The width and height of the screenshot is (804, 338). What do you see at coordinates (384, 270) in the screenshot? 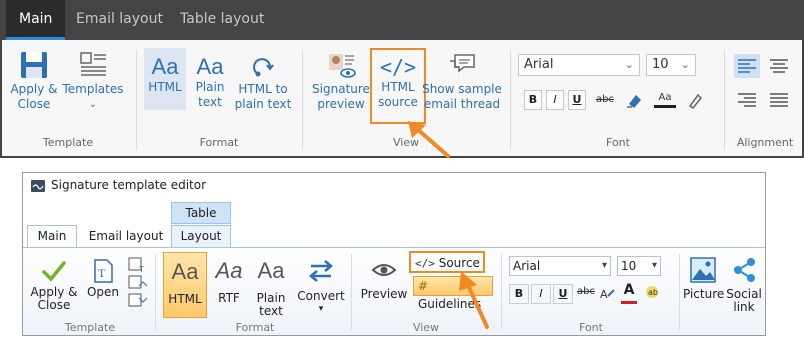
I see `eye-icon` at bounding box center [384, 270].